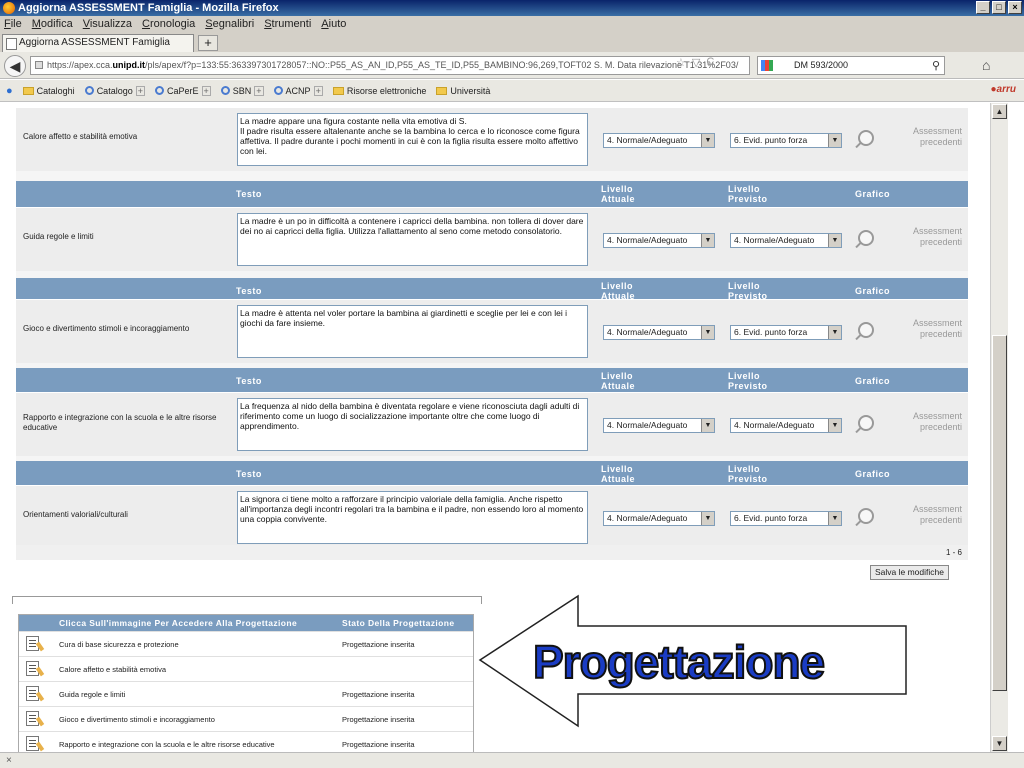 The image size is (1024, 768). I want to click on pagination: 1 - 6, so click(492, 552).